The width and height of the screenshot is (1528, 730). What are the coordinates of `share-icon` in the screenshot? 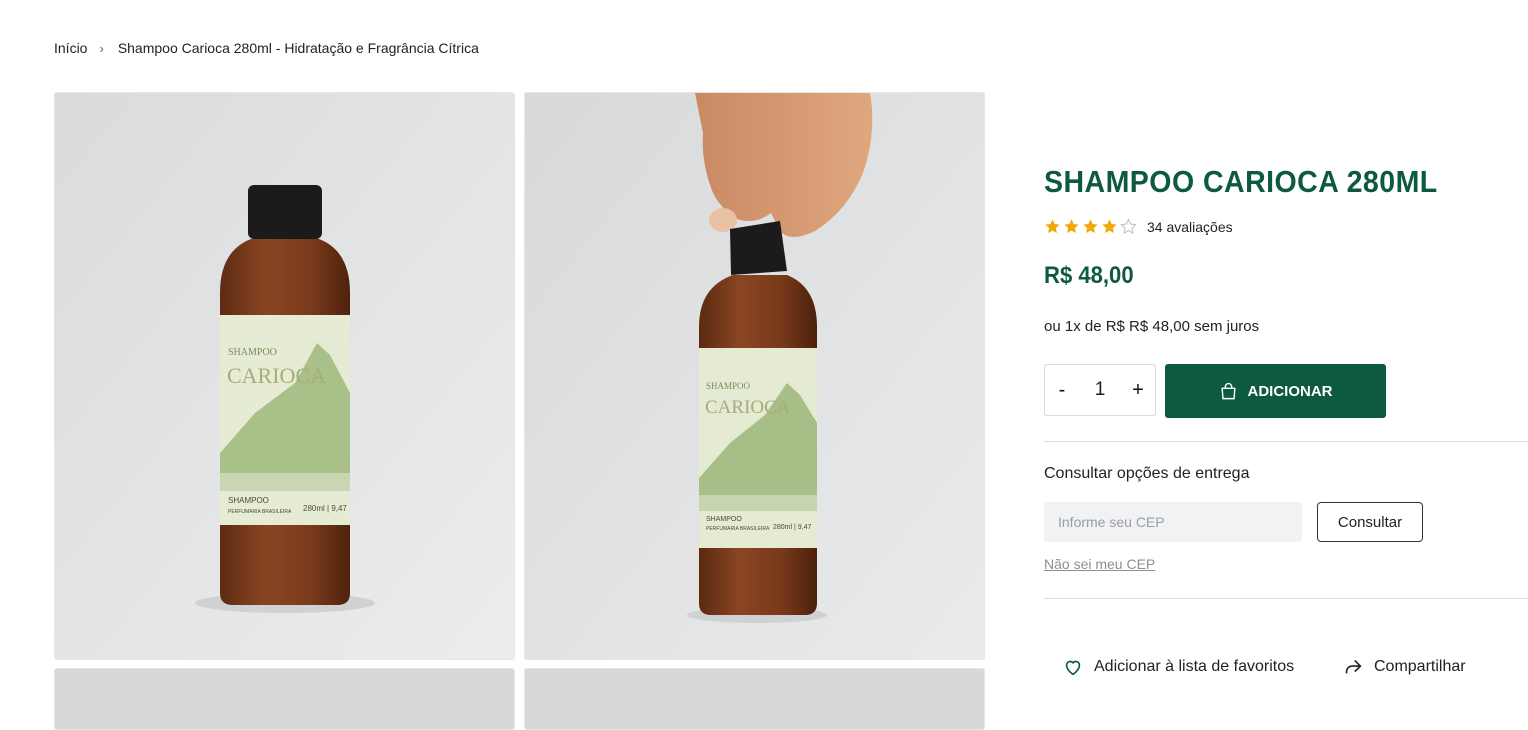 It's located at (1353, 666).